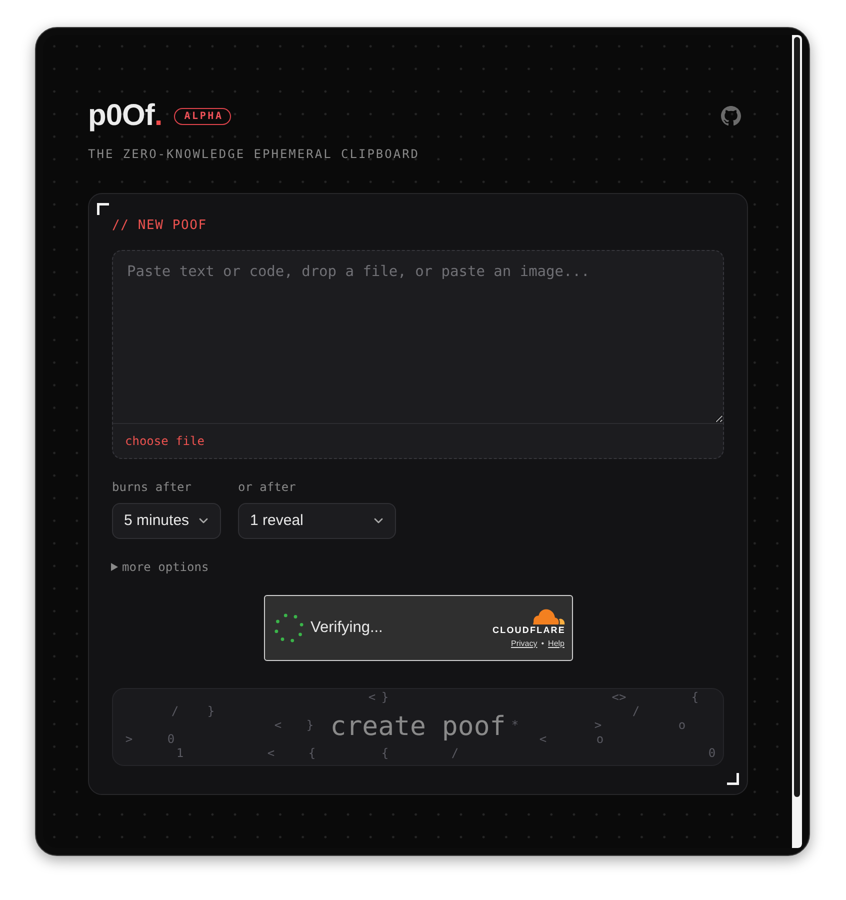 This screenshot has width=846, height=900. I want to click on more-options-toggle: more options, so click(160, 567).